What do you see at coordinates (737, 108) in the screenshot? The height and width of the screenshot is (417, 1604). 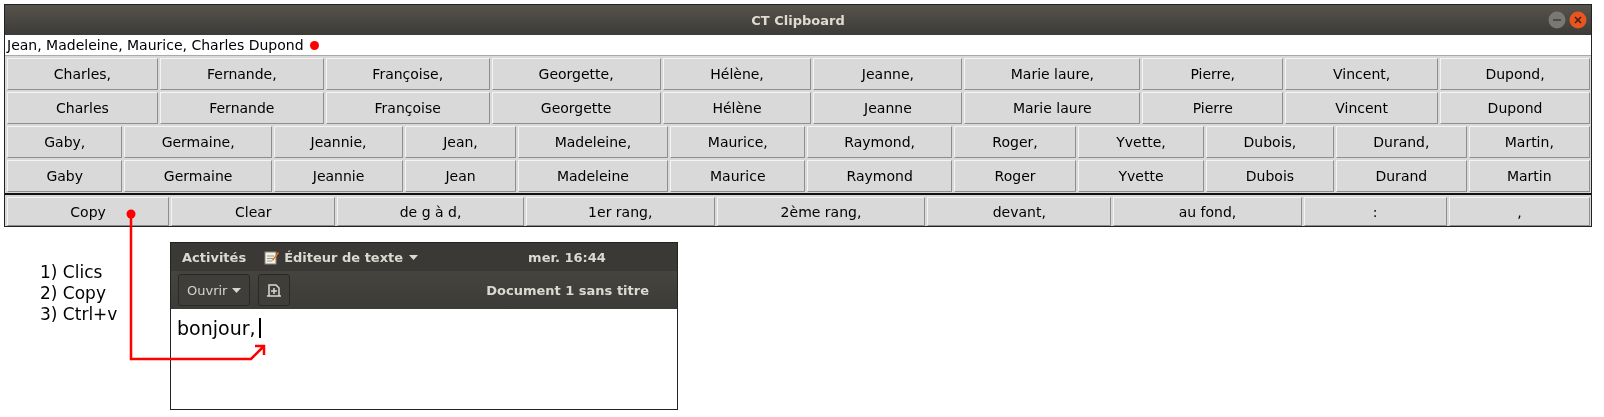 I see `name-button: Hélène` at bounding box center [737, 108].